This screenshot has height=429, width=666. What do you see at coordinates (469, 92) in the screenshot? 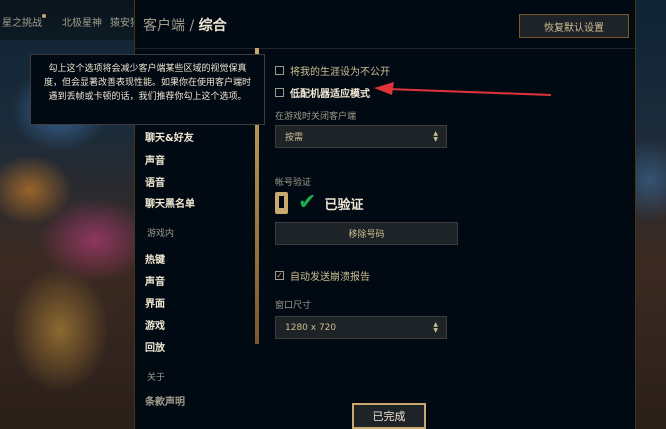
I see `annotation-arrow-line` at bounding box center [469, 92].